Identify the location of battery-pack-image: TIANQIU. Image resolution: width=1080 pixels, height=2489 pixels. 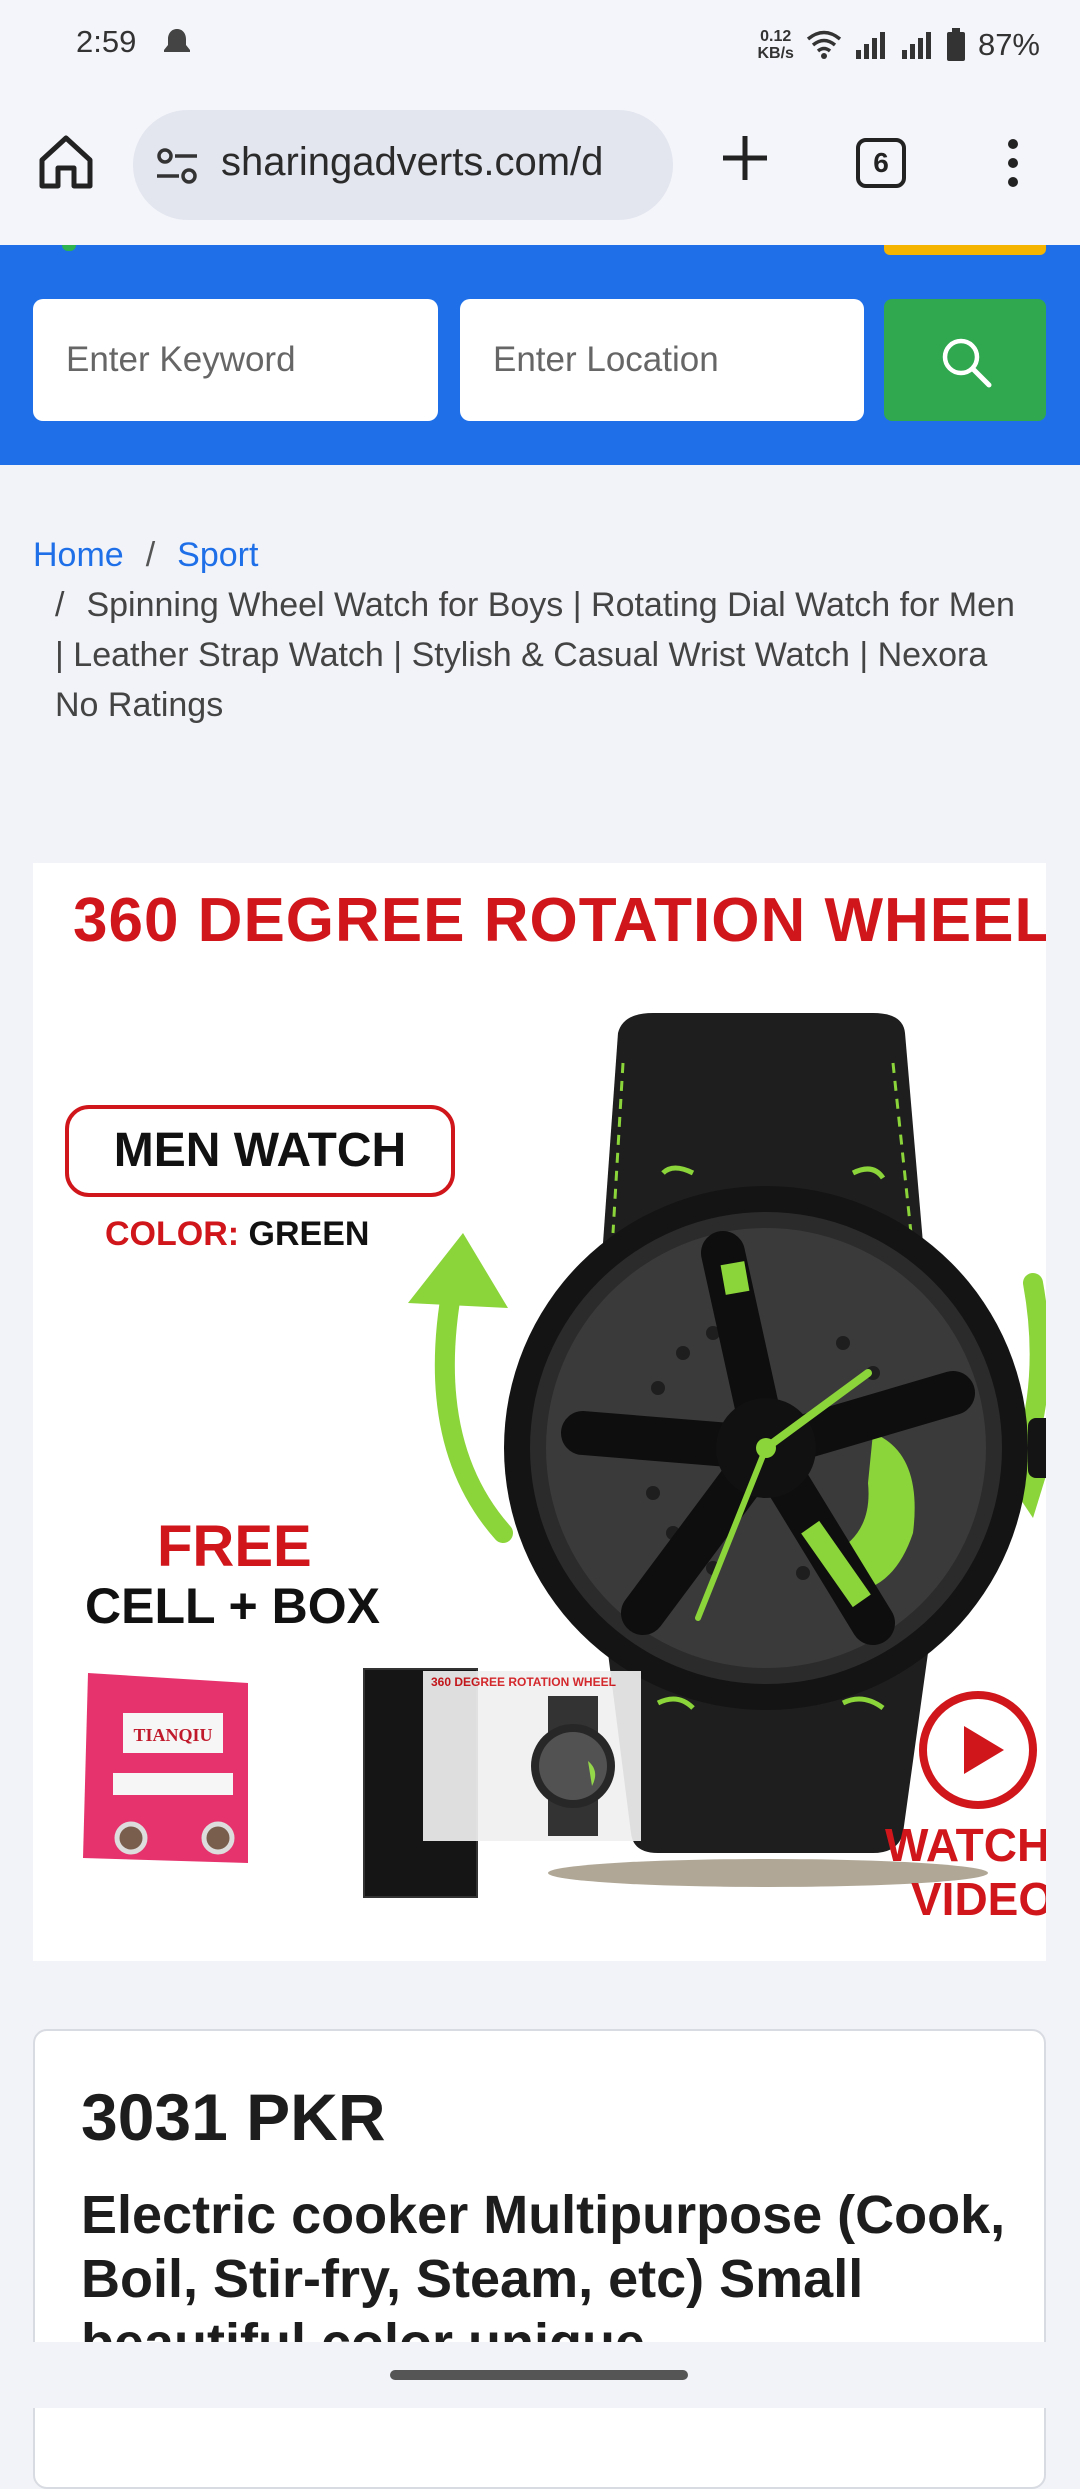
(165, 1768).